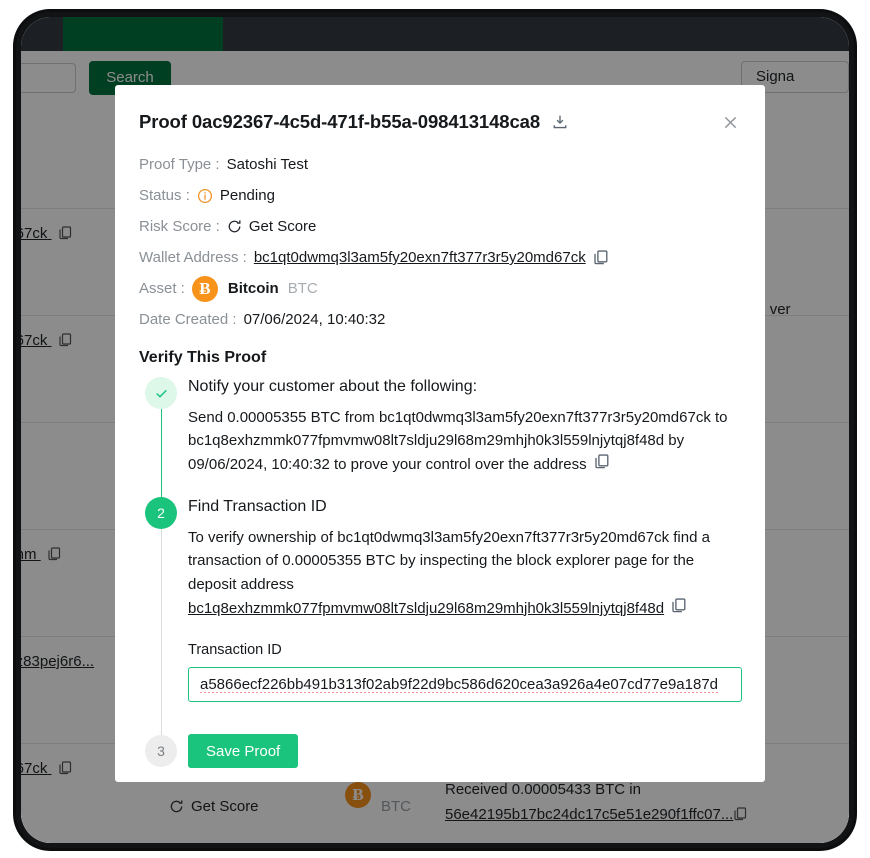  What do you see at coordinates (205, 196) in the screenshot?
I see `info-circle-icon` at bounding box center [205, 196].